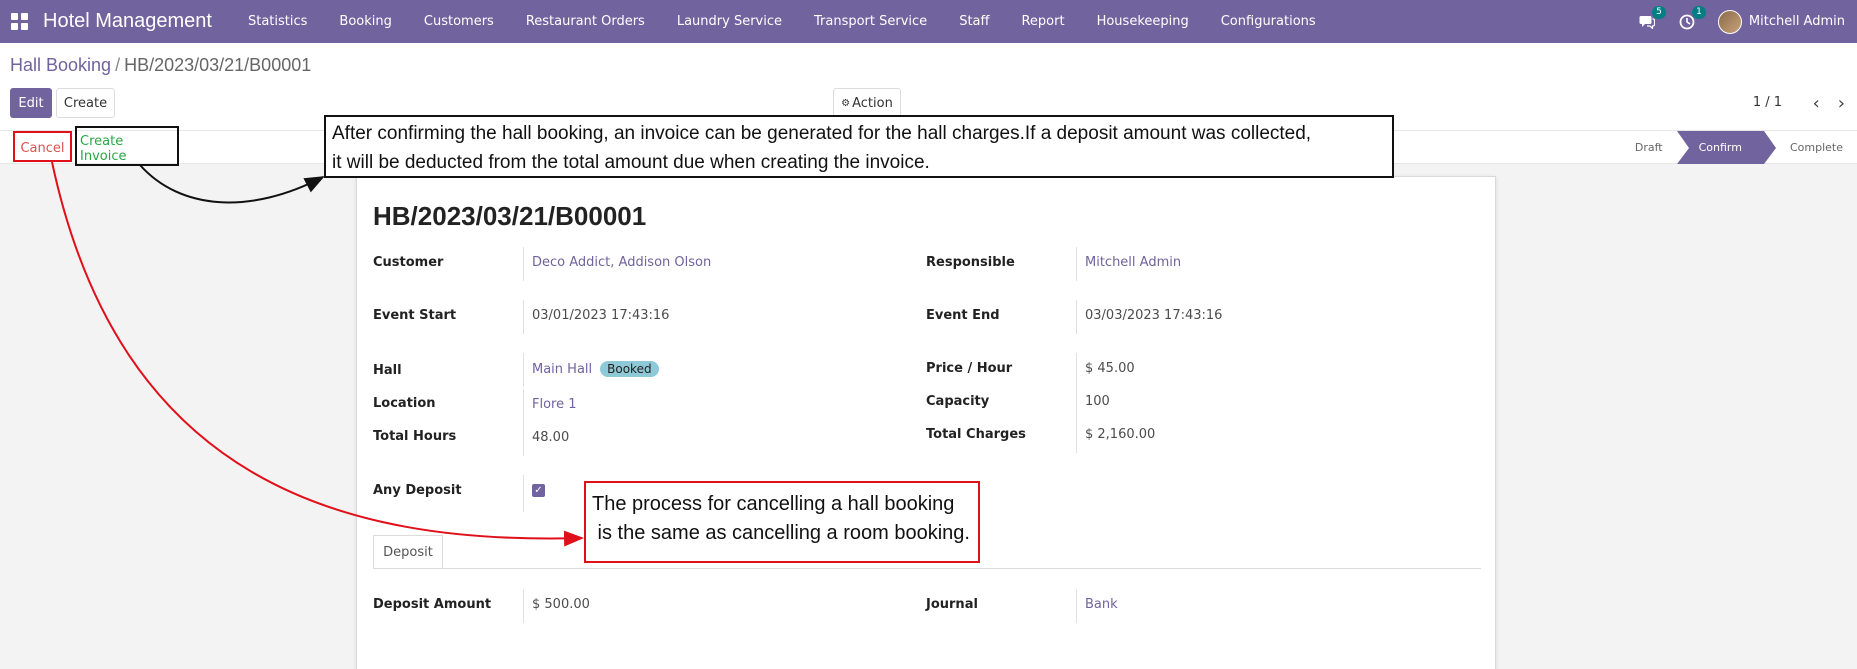 The image size is (1857, 669). What do you see at coordinates (127, 146) in the screenshot?
I see `create-invoice-highlight-box` at bounding box center [127, 146].